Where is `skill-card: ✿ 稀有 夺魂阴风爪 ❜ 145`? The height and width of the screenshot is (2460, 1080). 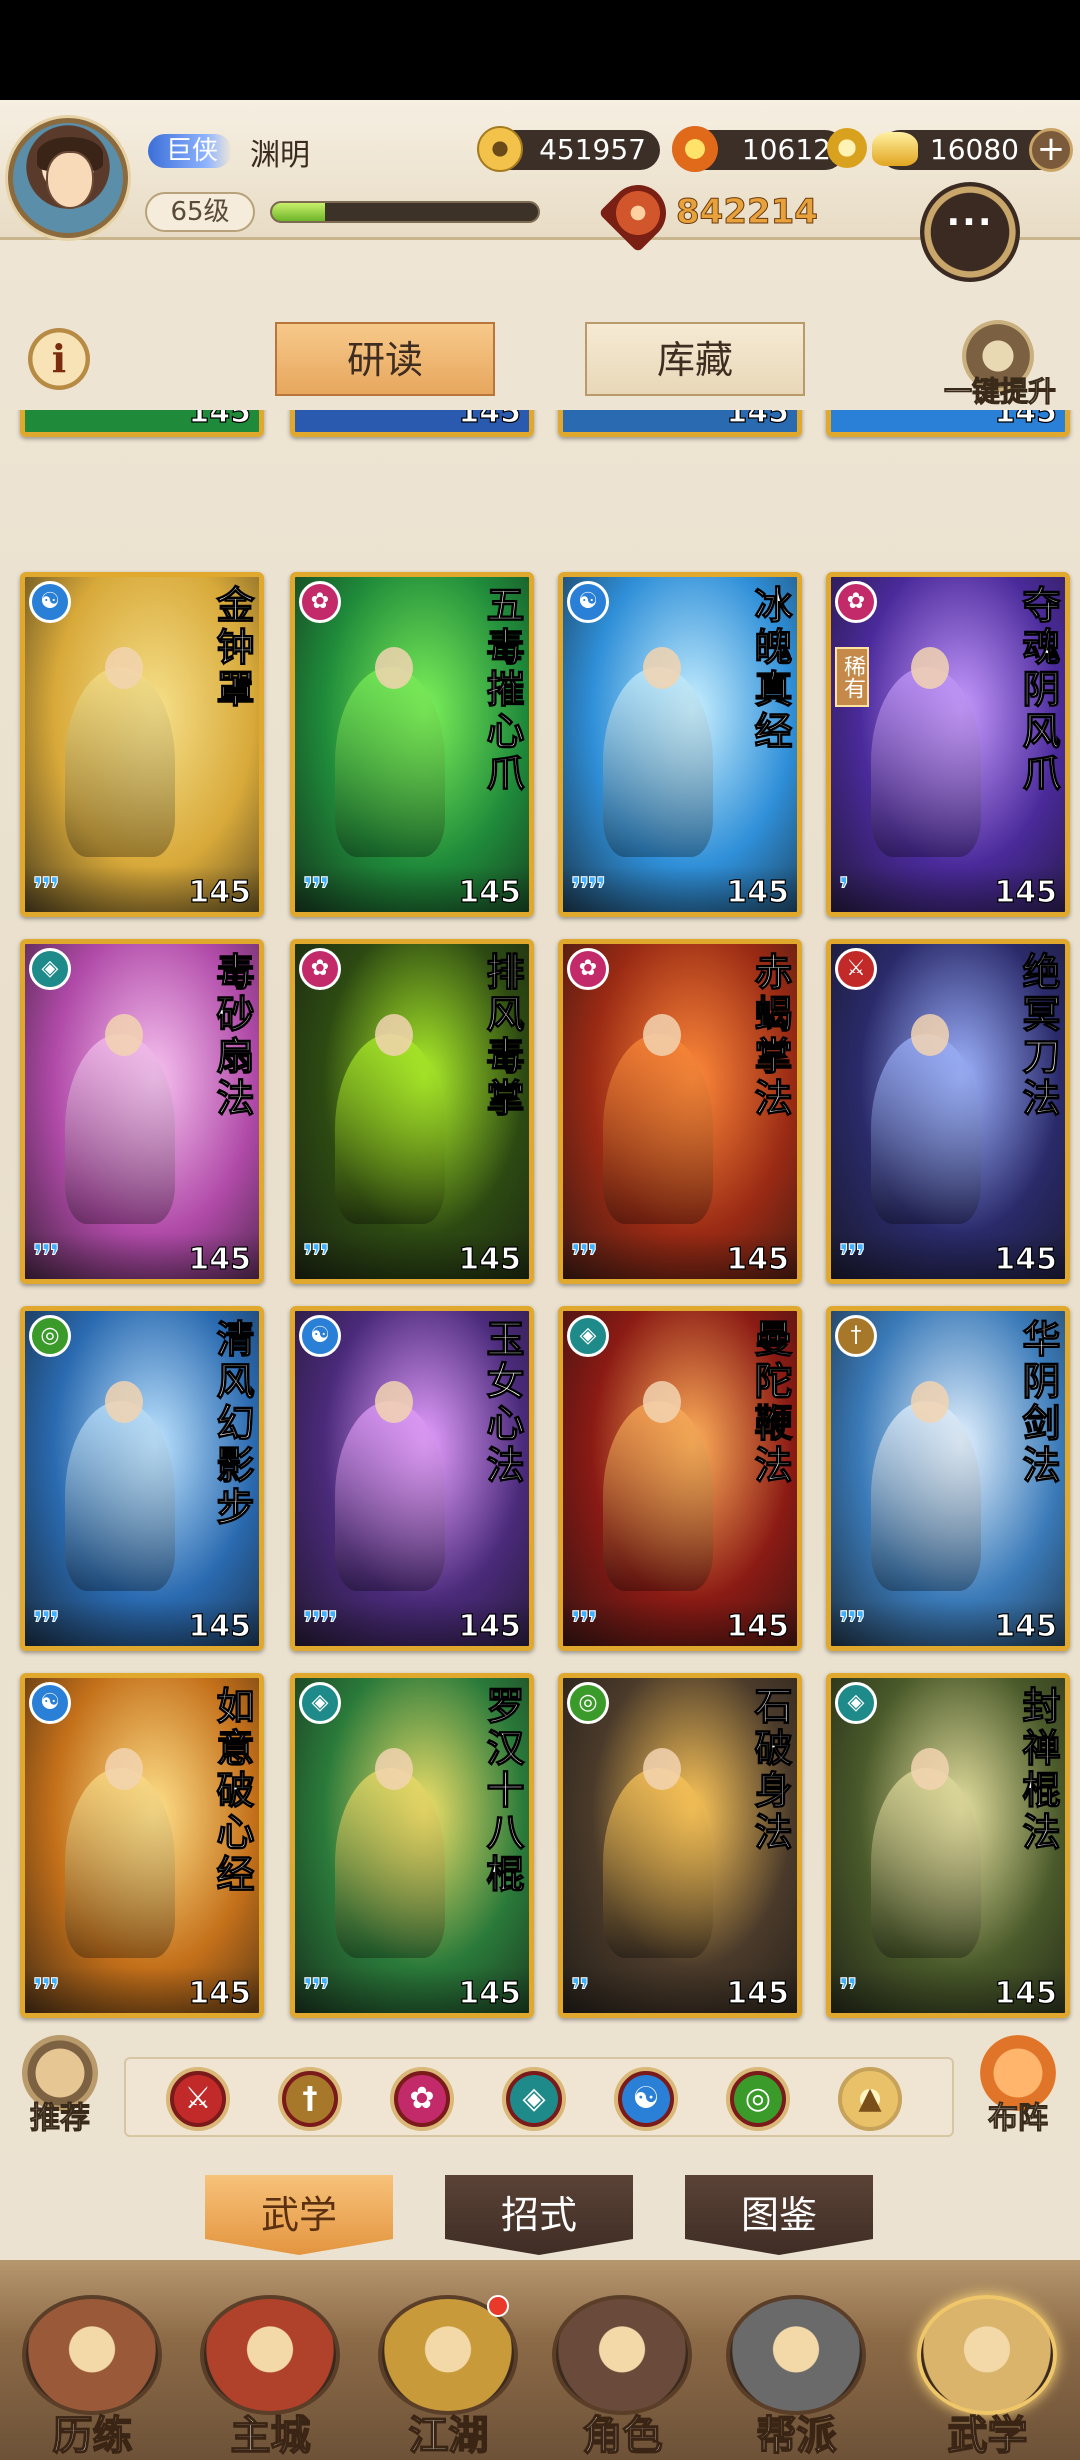 skill-card: ✿ 稀有 夺魂阴风爪 ❜ 145 is located at coordinates (948, 744).